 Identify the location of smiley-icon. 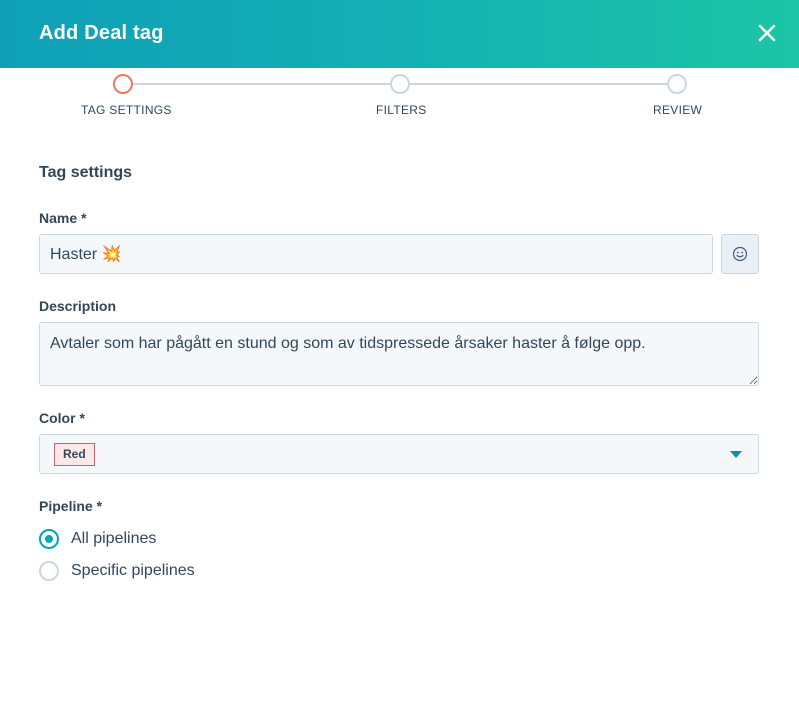
(740, 254).